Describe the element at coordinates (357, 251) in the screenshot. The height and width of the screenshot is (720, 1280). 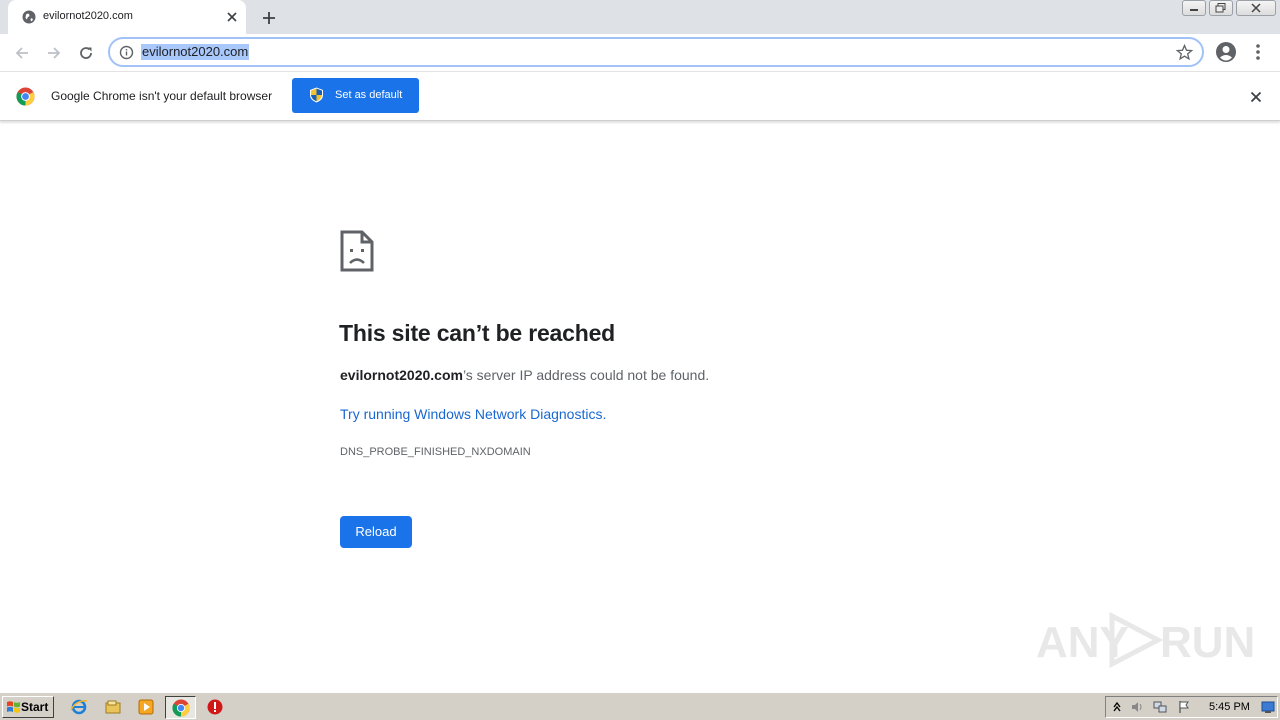
I see `sad-document-icon` at that location.